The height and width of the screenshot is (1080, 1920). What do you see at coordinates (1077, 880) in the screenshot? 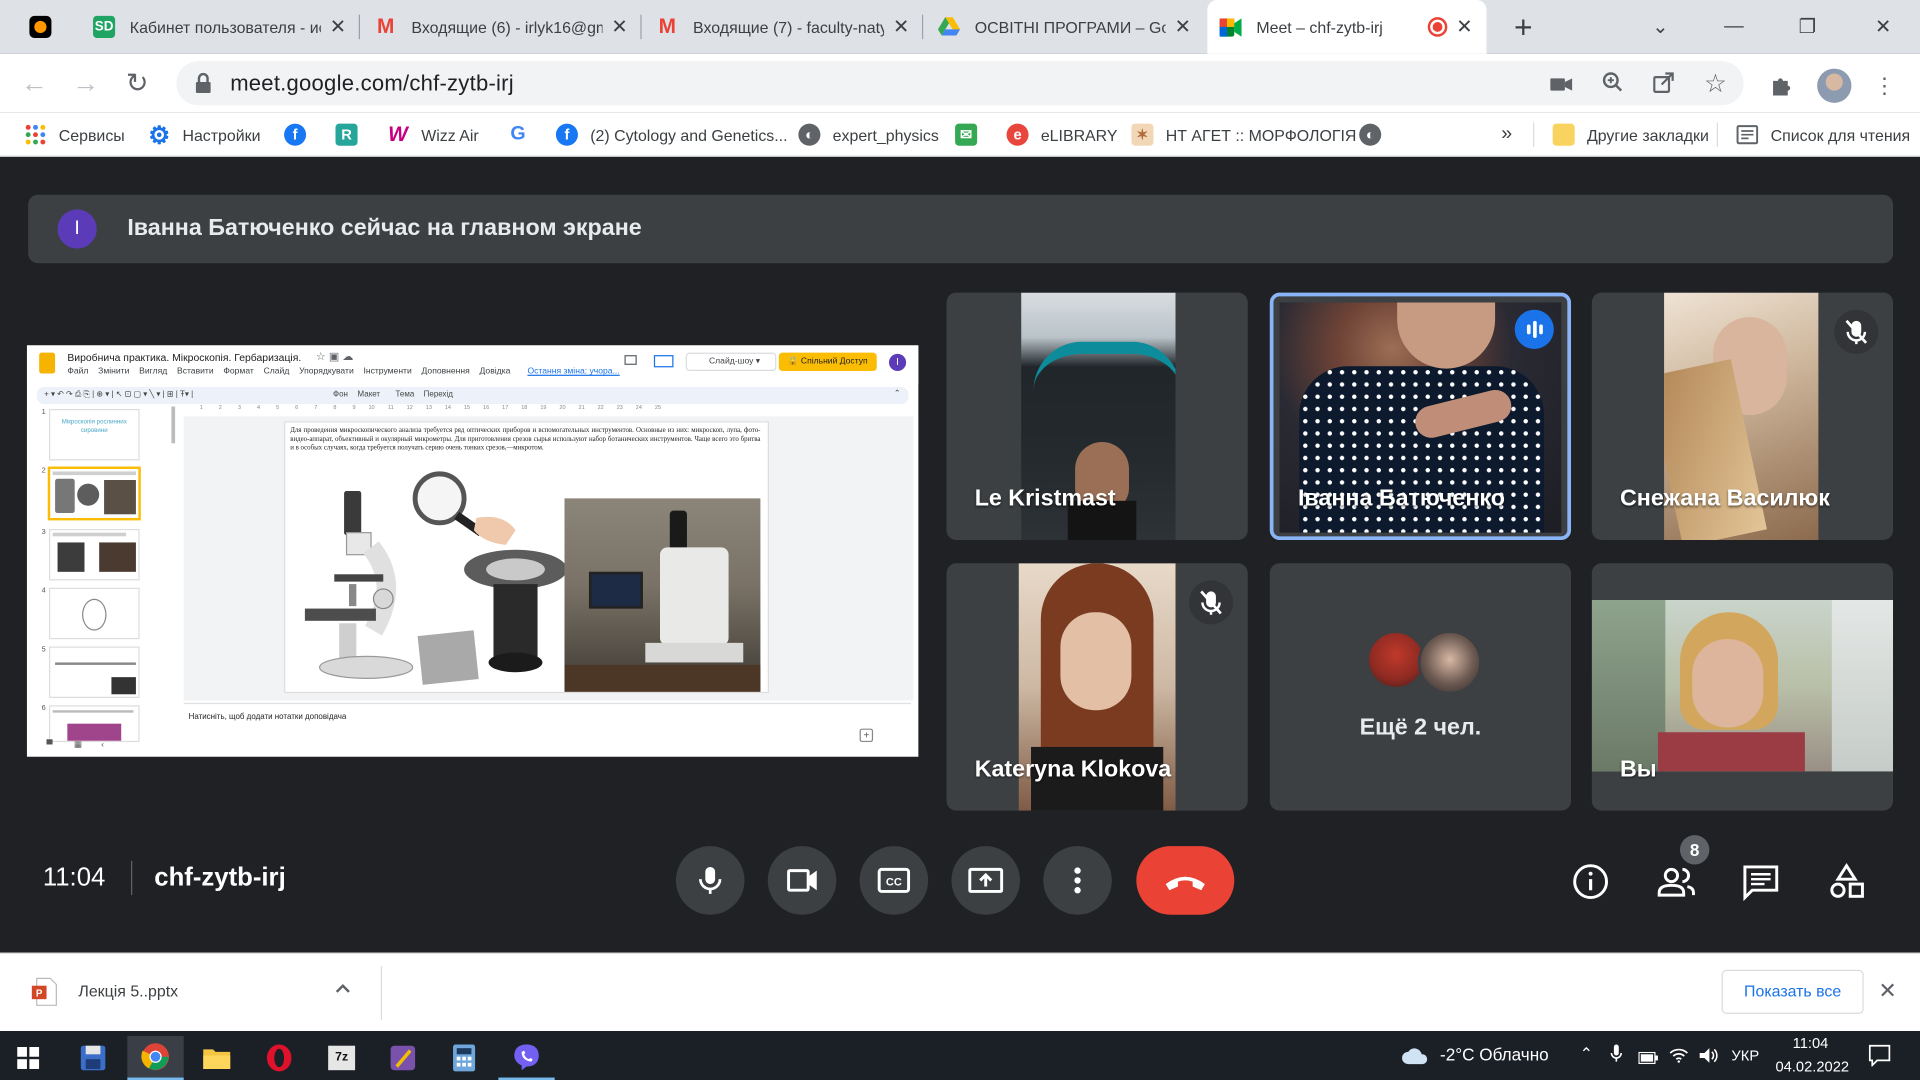
I see `more-options-button` at bounding box center [1077, 880].